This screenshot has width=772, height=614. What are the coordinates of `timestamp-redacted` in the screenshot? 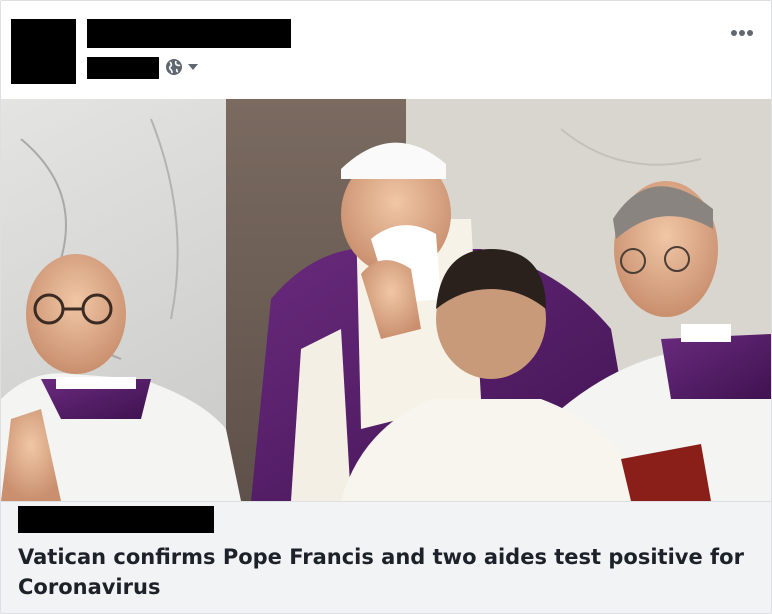 It's located at (123, 68).